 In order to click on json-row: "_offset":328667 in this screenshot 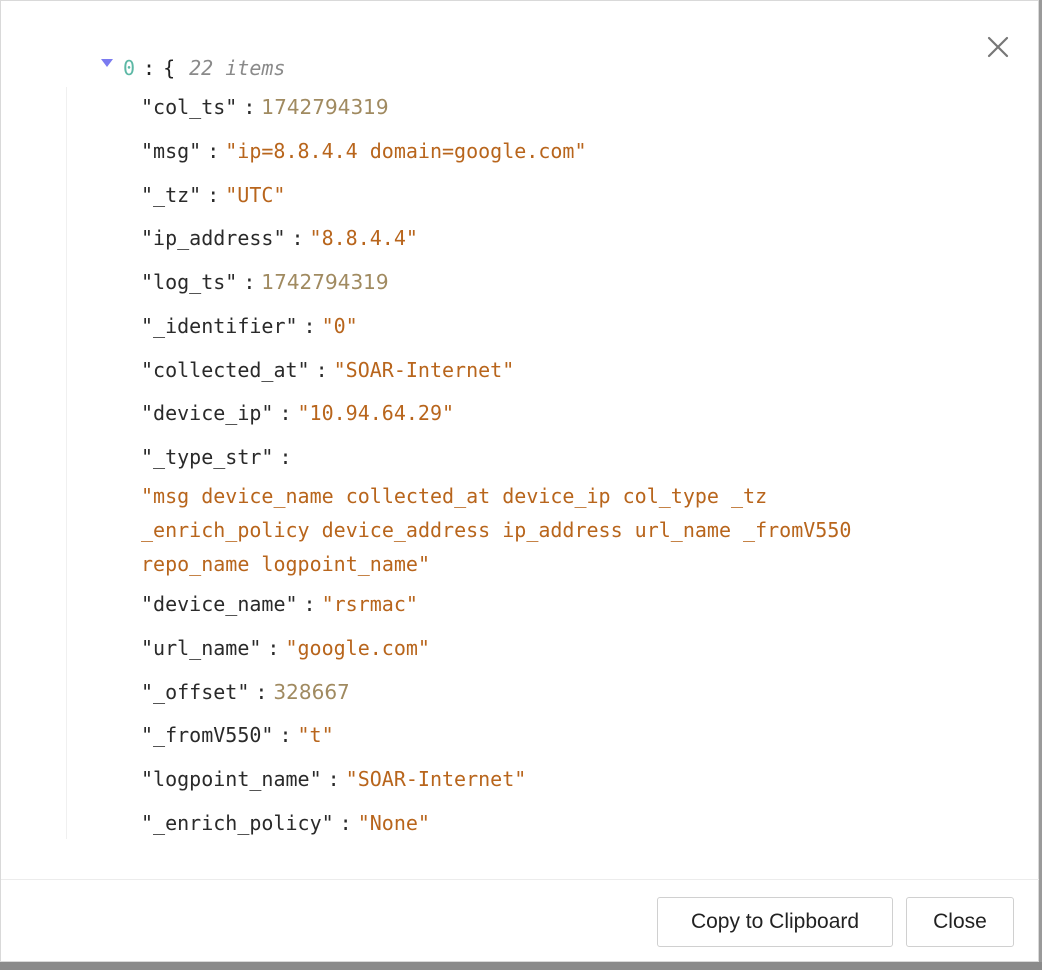, I will do `click(245, 692)`.